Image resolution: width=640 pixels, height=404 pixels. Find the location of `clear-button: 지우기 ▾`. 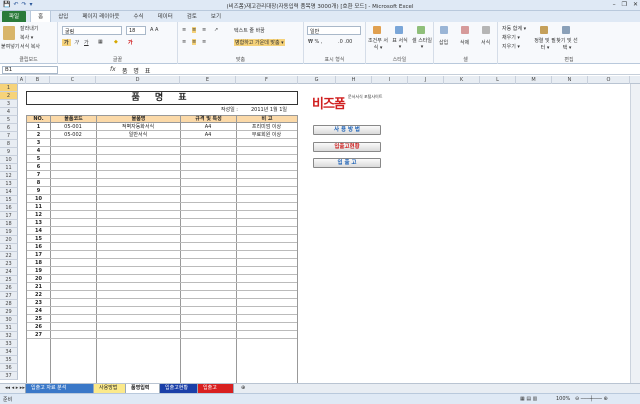

clear-button: 지우기 ▾ is located at coordinates (511, 46).